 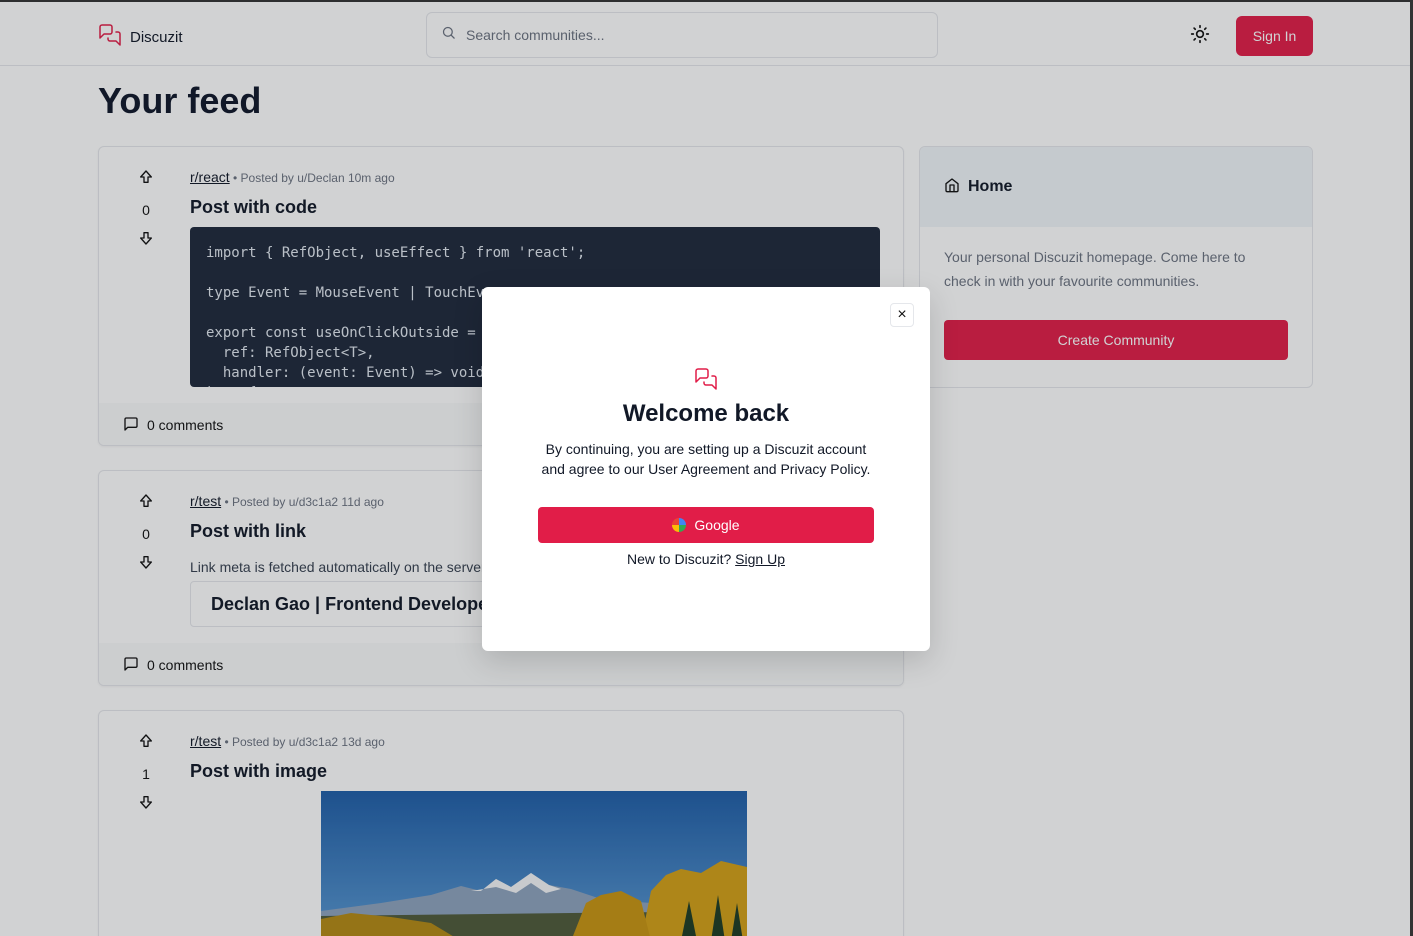 I want to click on signup-prompt: New to Discuzit? Sign Up, so click(x=706, y=559).